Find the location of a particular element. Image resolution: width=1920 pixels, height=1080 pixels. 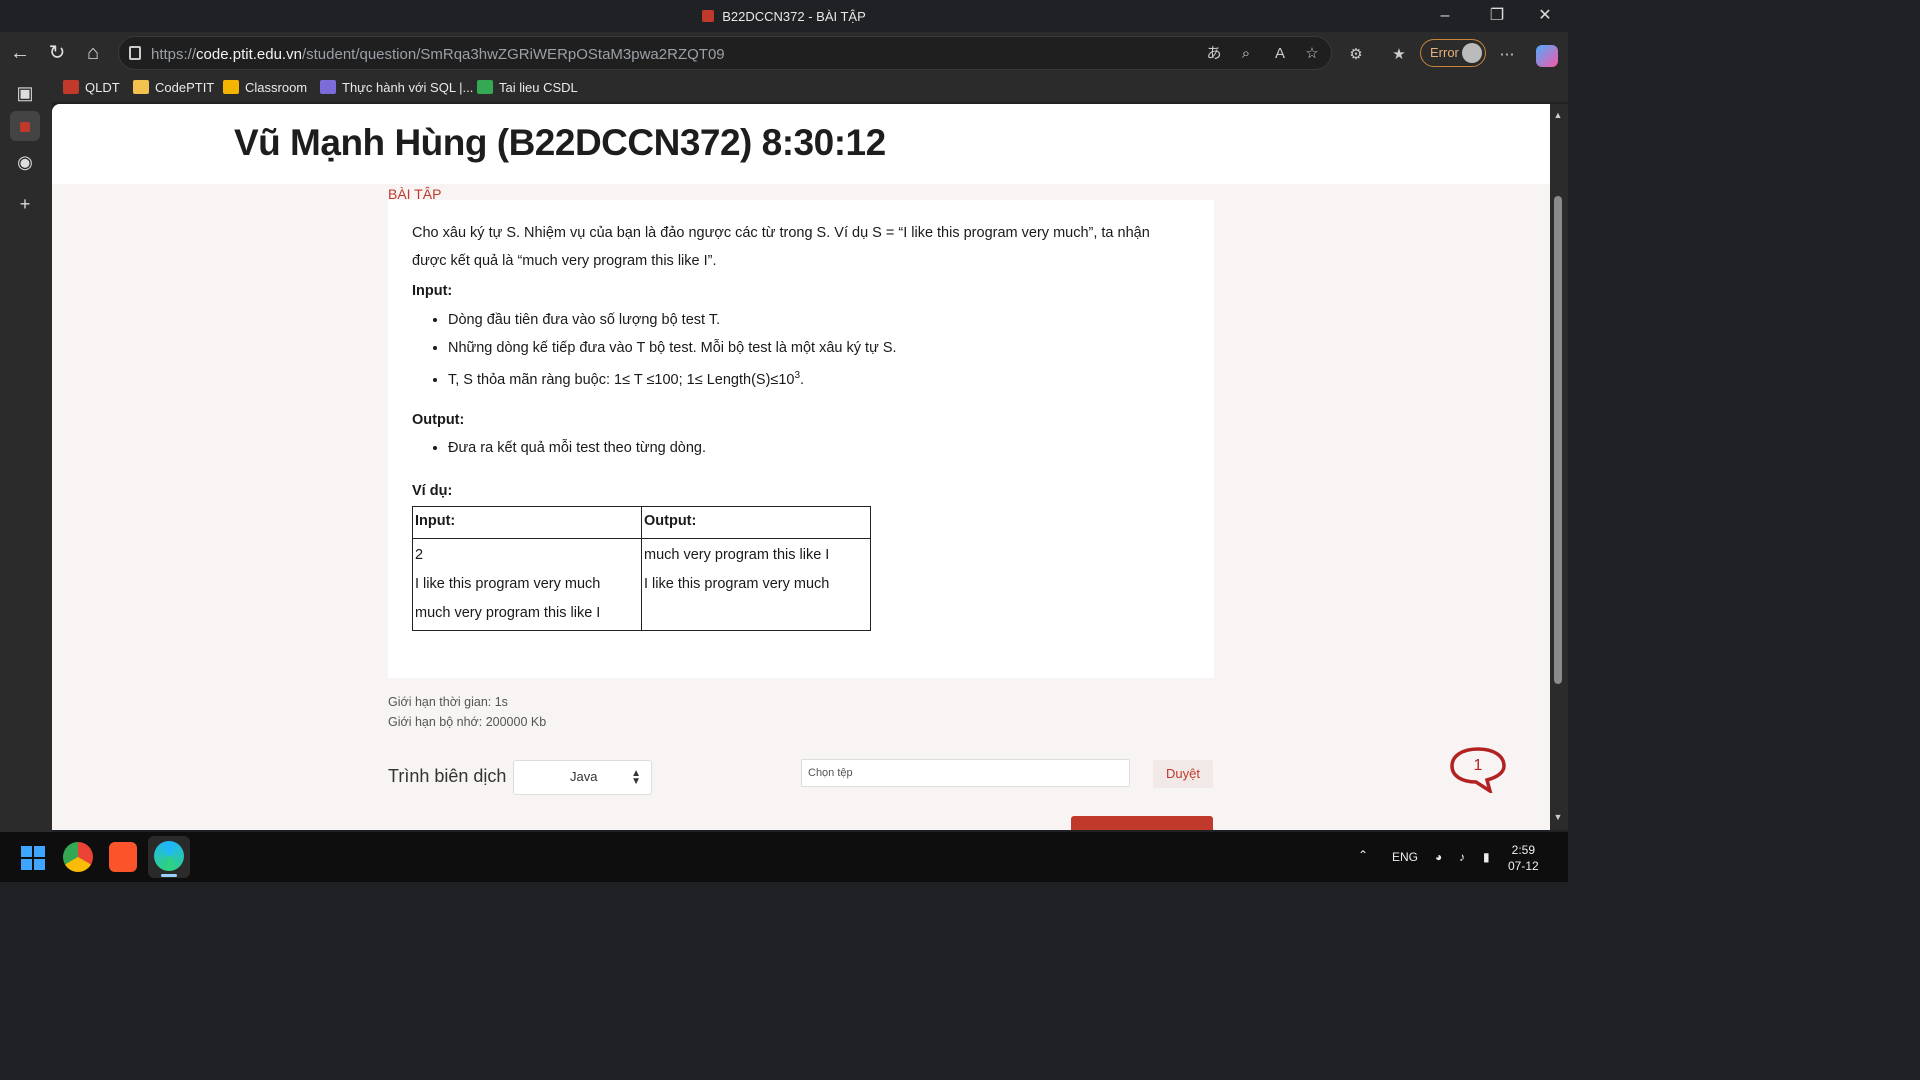

list-item: Đưa ra kết quả mỗi test theo từng dòng. is located at coordinates (577, 448).